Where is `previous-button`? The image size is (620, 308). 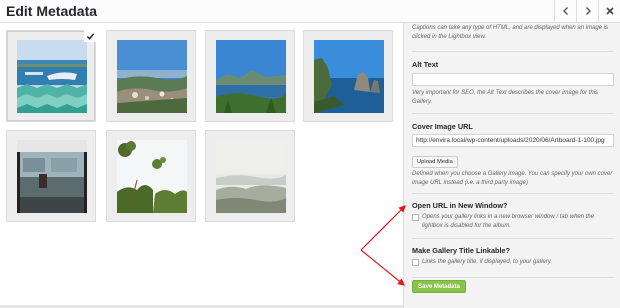
previous-button is located at coordinates (565, 11).